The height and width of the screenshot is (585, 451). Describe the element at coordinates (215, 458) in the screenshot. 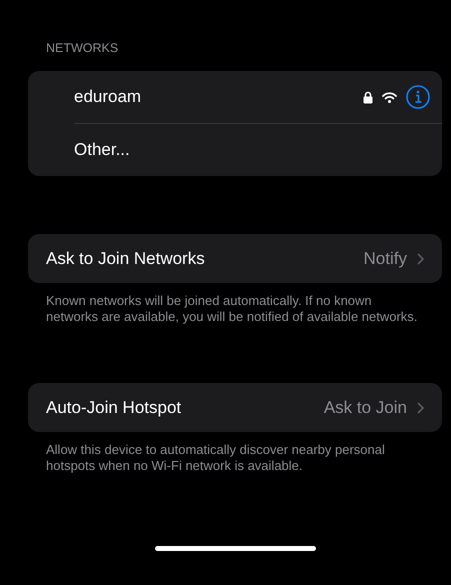

I see `setting-footnote: Allow this device to automatically discover nearby personal hotspots when no Wi-Fi network is available.` at that location.